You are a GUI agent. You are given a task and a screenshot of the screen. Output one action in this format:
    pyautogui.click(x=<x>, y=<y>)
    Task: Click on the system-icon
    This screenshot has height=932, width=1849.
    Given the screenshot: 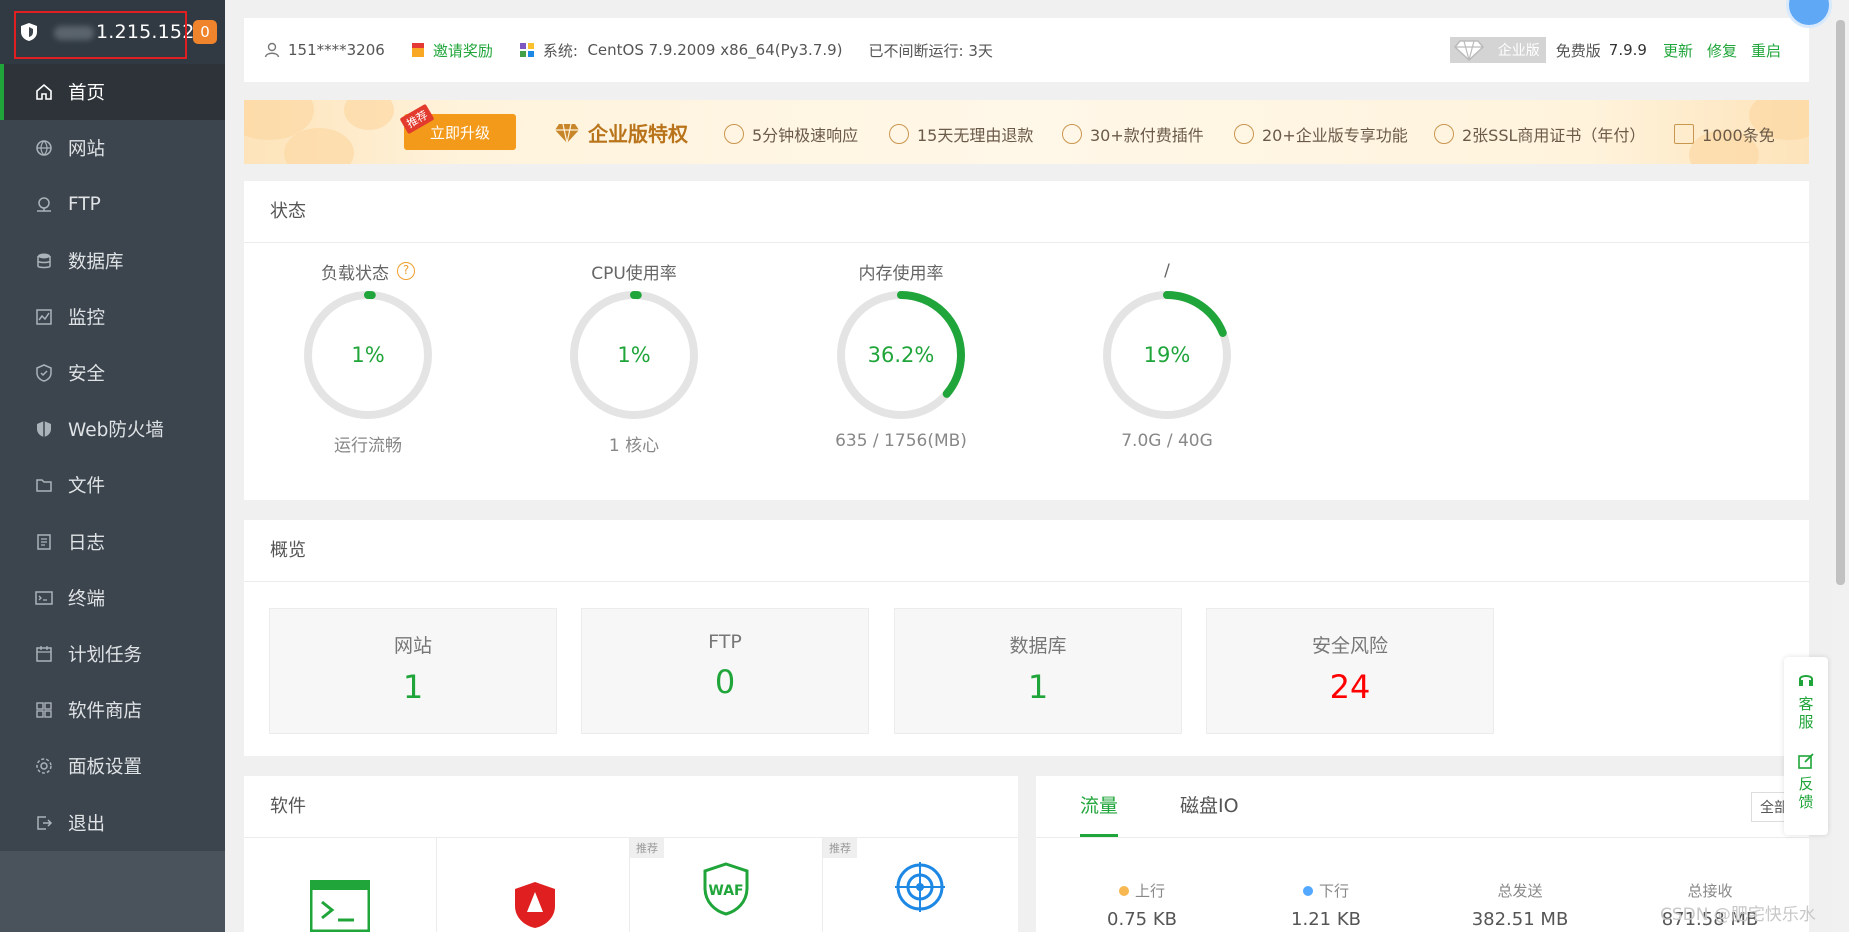 What is the action you would take?
    pyautogui.click(x=526, y=50)
    